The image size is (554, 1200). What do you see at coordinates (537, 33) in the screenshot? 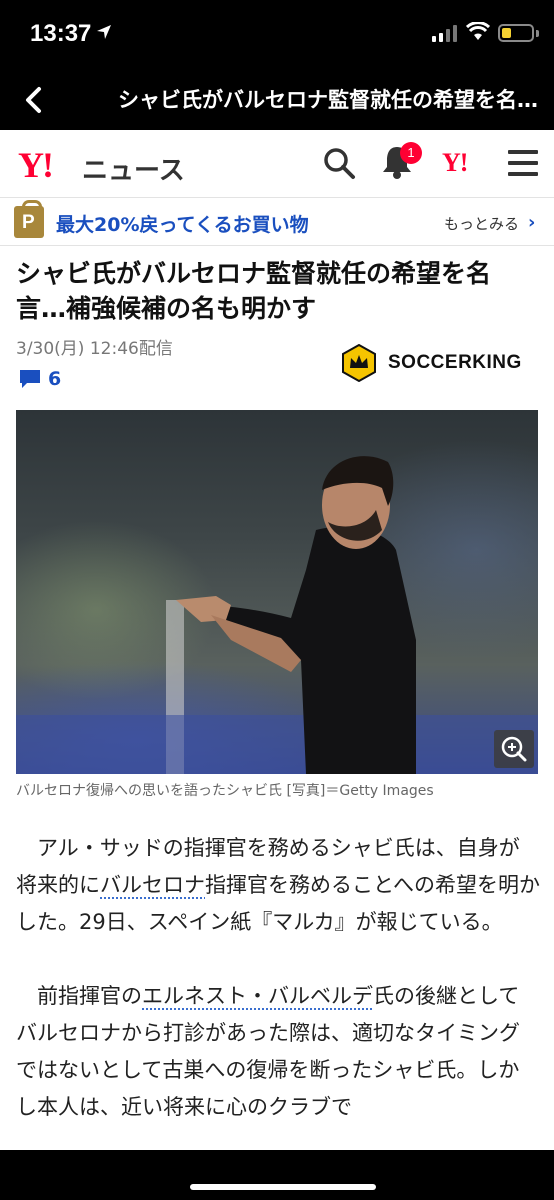
I see `battery-cap` at bounding box center [537, 33].